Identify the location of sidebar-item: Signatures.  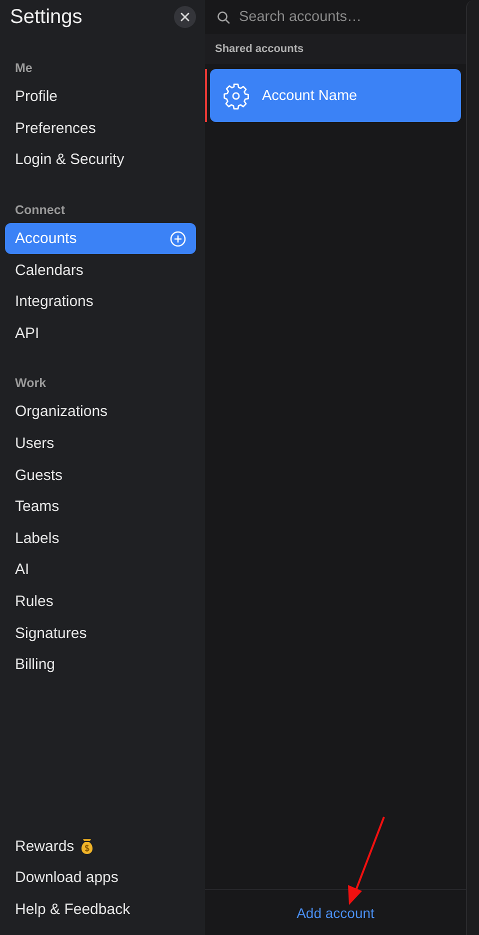
(100, 633).